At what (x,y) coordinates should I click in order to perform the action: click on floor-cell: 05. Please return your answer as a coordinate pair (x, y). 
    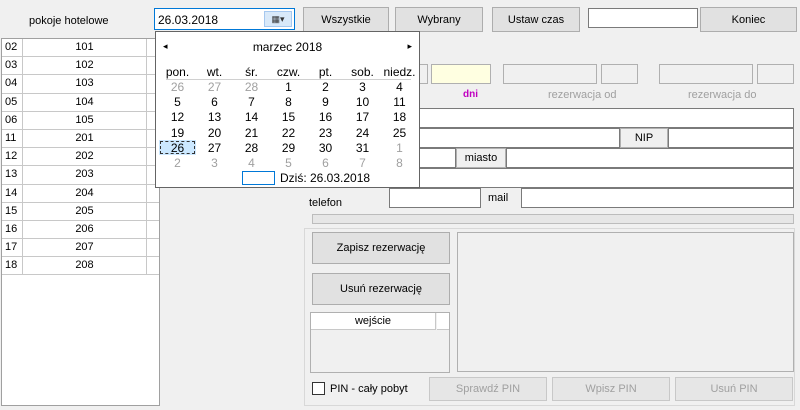
    Looking at the image, I should click on (12, 102).